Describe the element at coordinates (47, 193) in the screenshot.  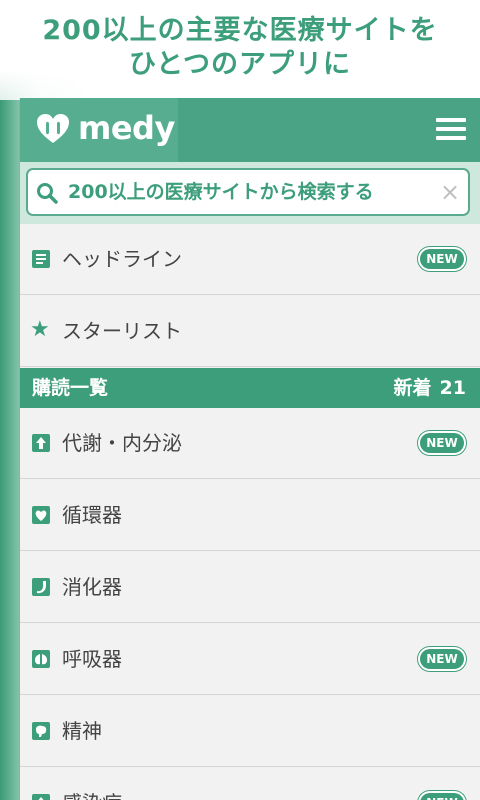
I see `search-icon` at that location.